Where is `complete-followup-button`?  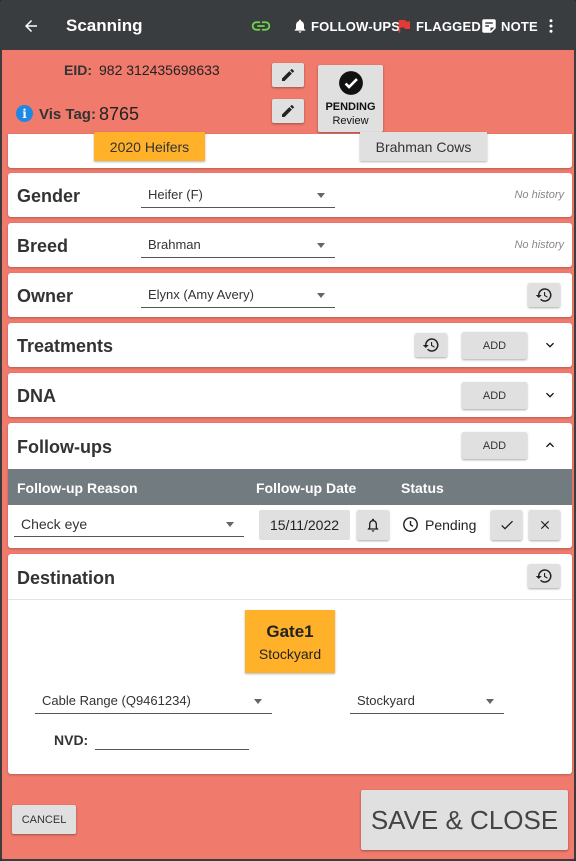
complete-followup-button is located at coordinates (506, 525).